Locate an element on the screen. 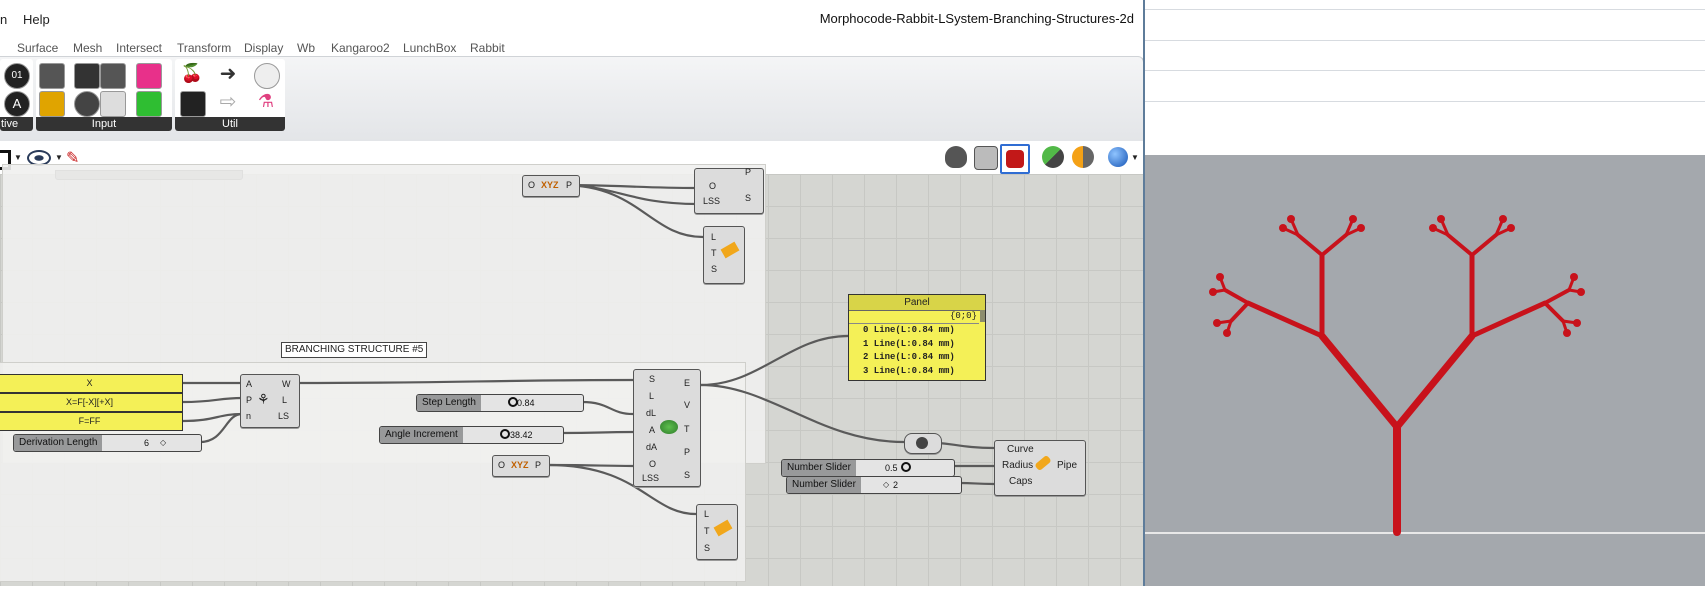 This screenshot has width=1705, height=589. bubble-icon is located at coordinates (267, 76).